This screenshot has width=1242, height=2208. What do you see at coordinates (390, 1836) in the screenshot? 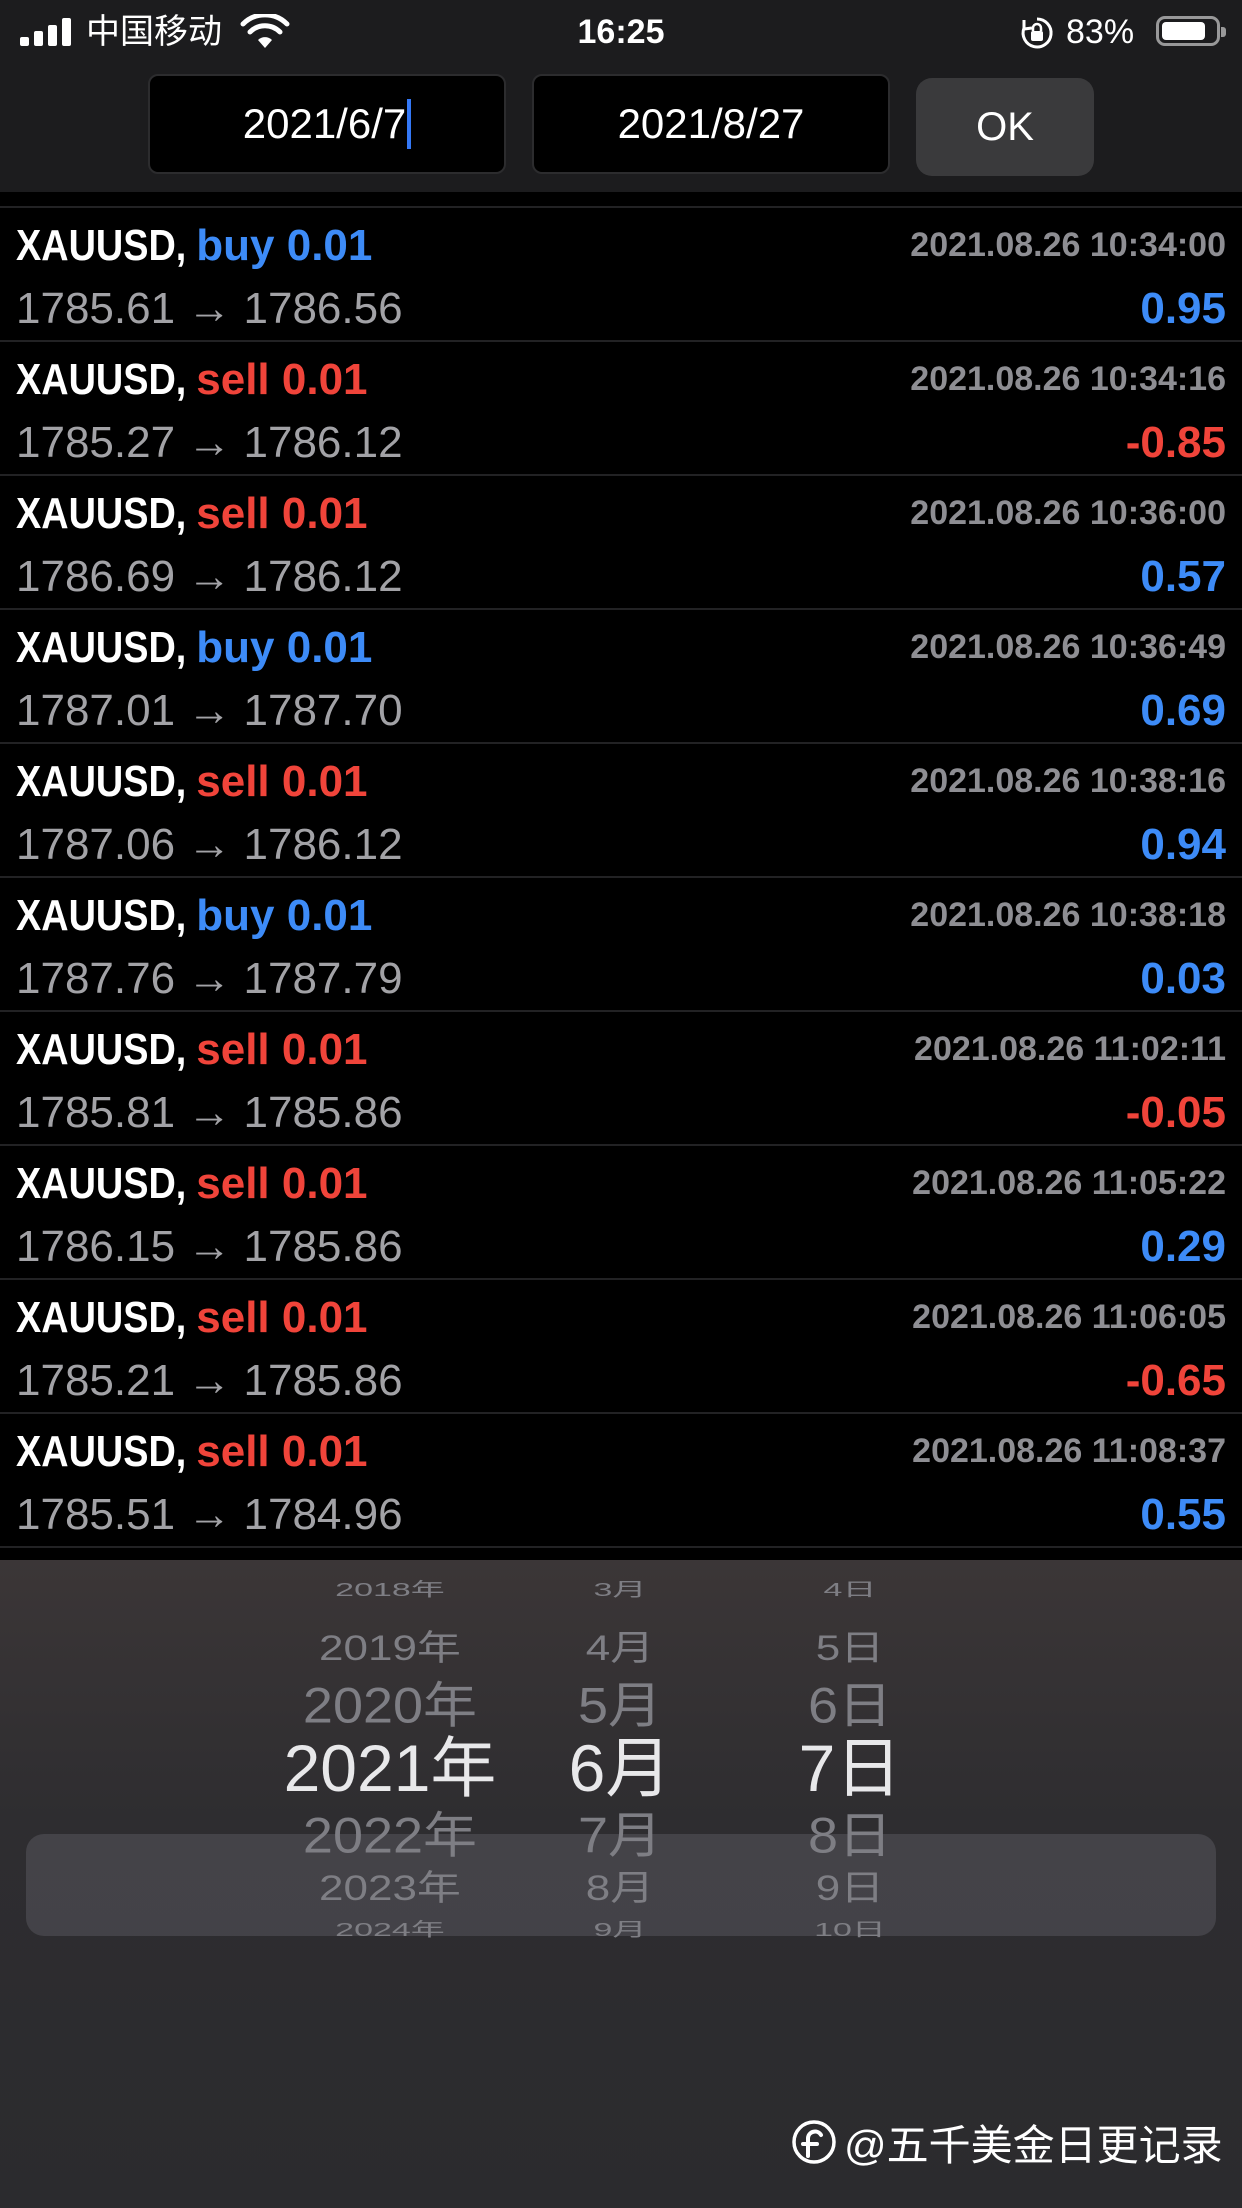
I see `picker-year-option: 2022年` at bounding box center [390, 1836].